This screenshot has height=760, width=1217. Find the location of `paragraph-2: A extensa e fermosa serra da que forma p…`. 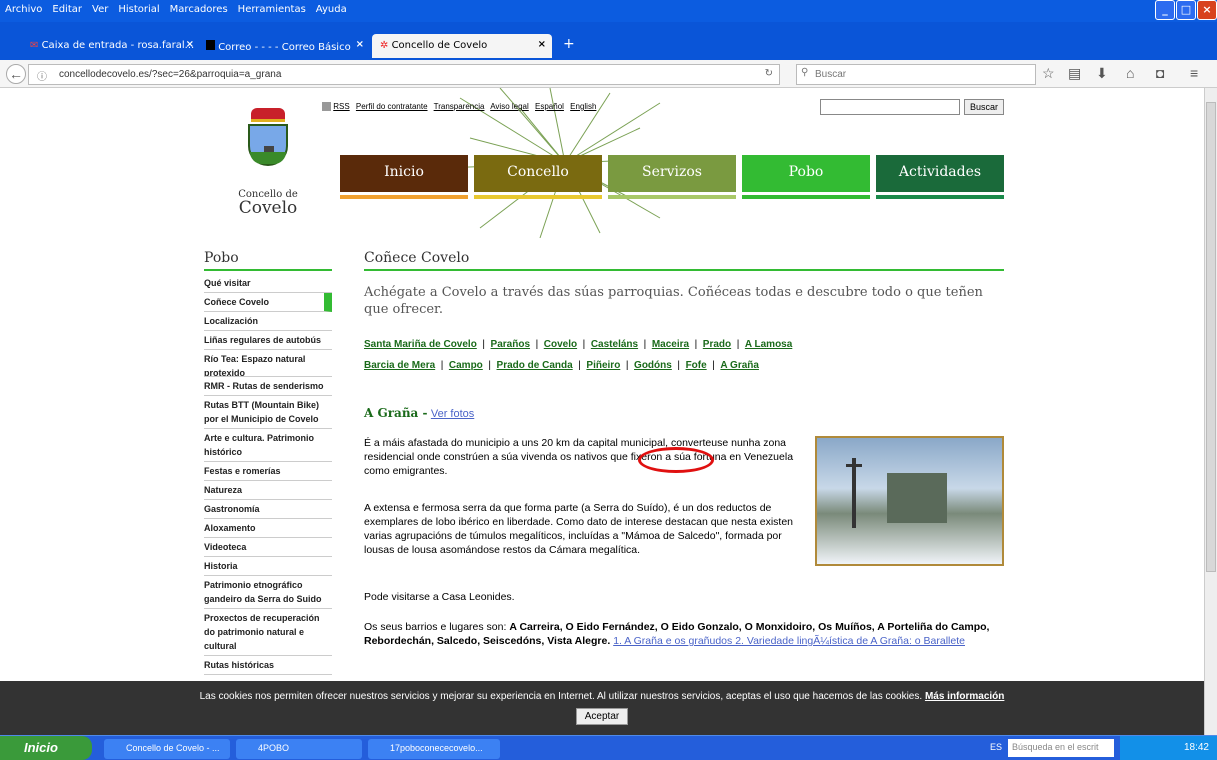

paragraph-2: A extensa e fermosa serra da que forma p… is located at coordinates (579, 529).